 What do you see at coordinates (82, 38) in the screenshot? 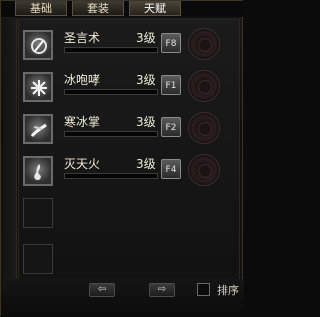
I see `skill-name: 圣言术` at bounding box center [82, 38].